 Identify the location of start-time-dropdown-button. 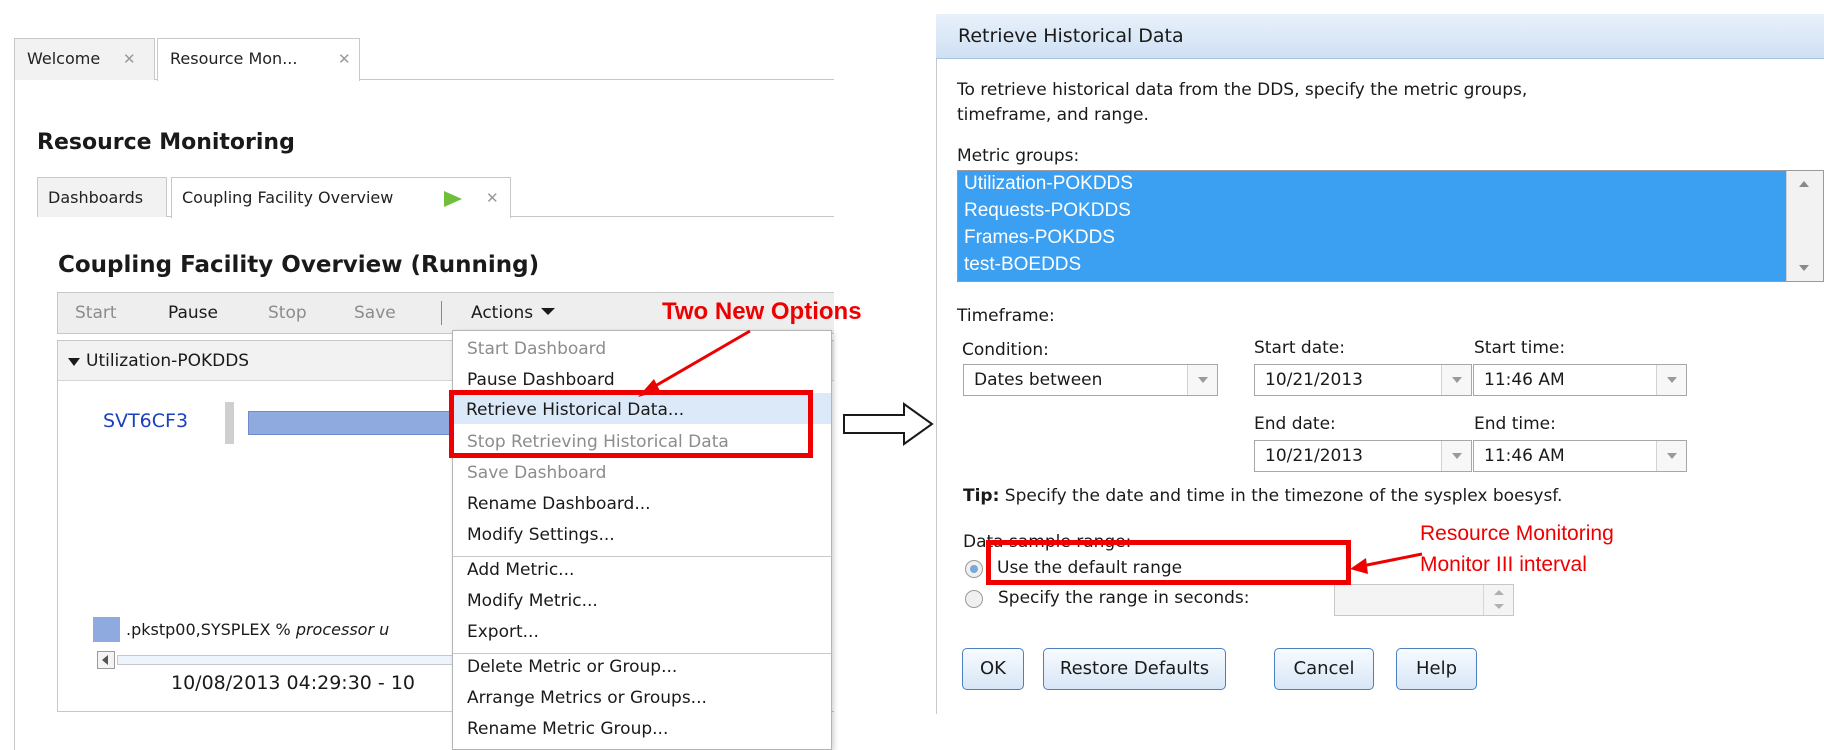
(1671, 380).